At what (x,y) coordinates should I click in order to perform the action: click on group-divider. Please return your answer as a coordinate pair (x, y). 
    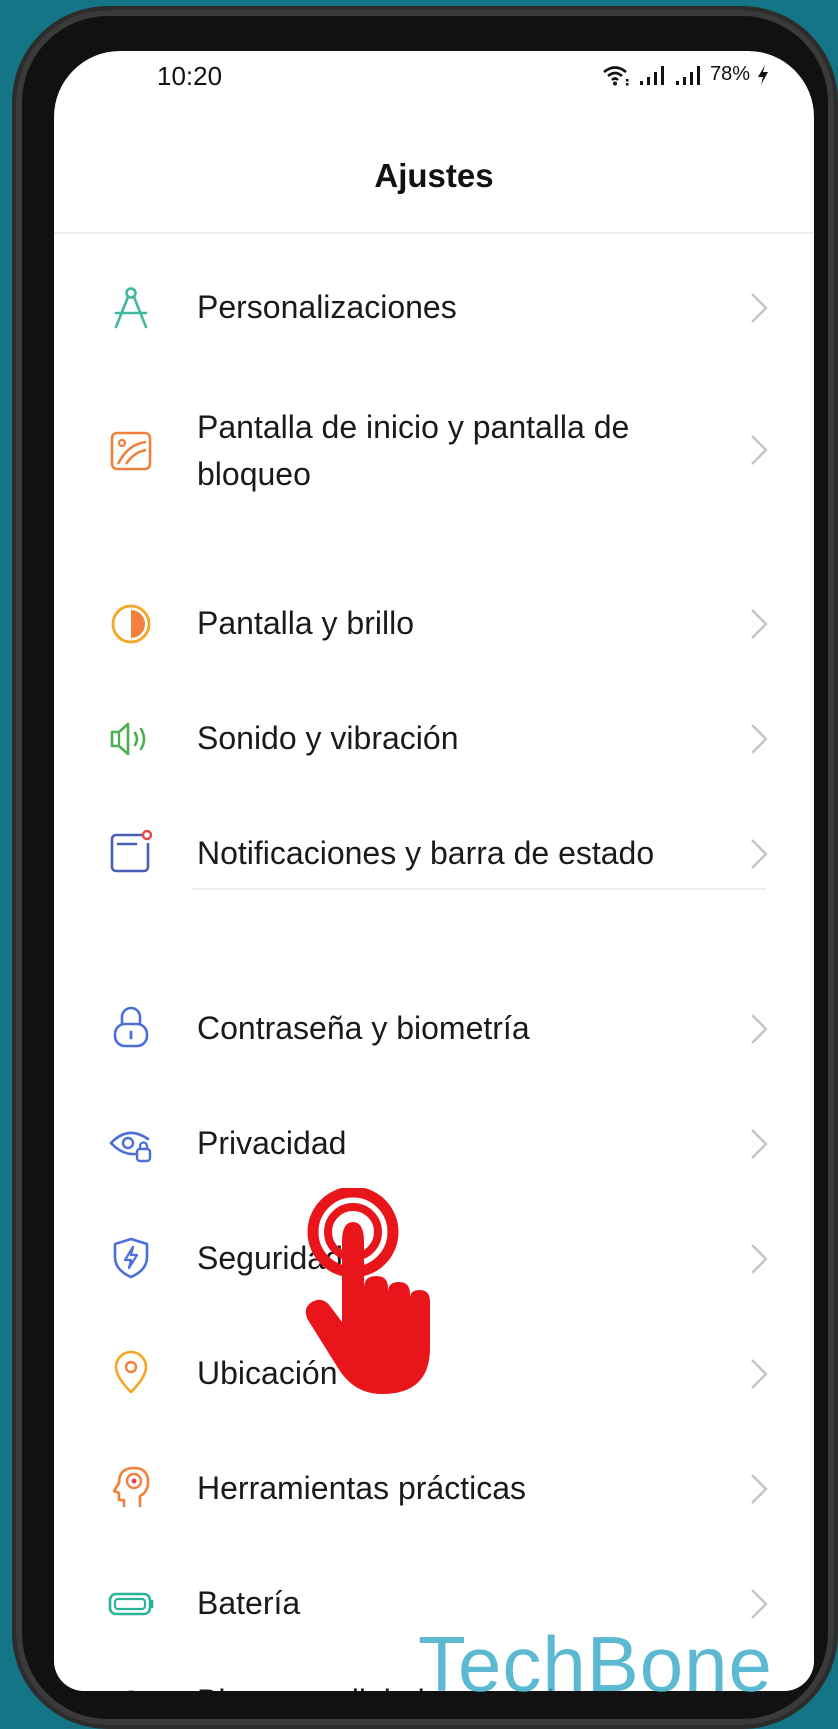
    Looking at the image, I should click on (479, 889).